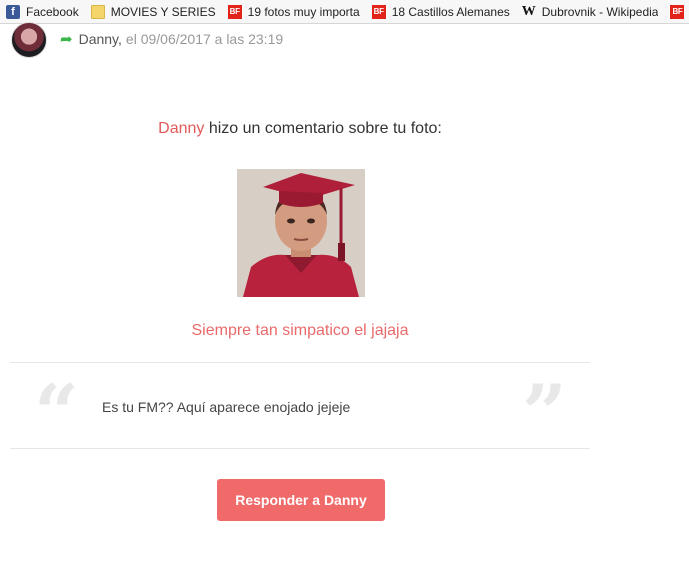 The image size is (689, 581). I want to click on folder-icon, so click(97, 11).